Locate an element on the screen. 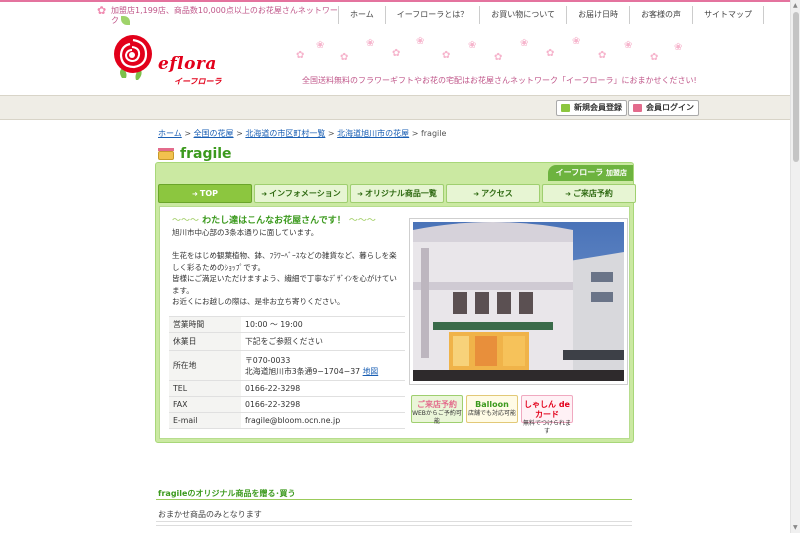  banner-title: しゃしん de カード is located at coordinates (547, 409).